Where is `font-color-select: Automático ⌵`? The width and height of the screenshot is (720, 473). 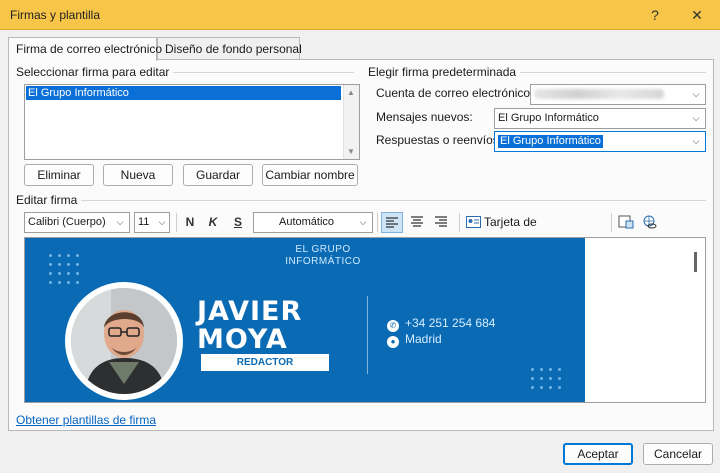
font-color-select: Automático ⌵ is located at coordinates (313, 222).